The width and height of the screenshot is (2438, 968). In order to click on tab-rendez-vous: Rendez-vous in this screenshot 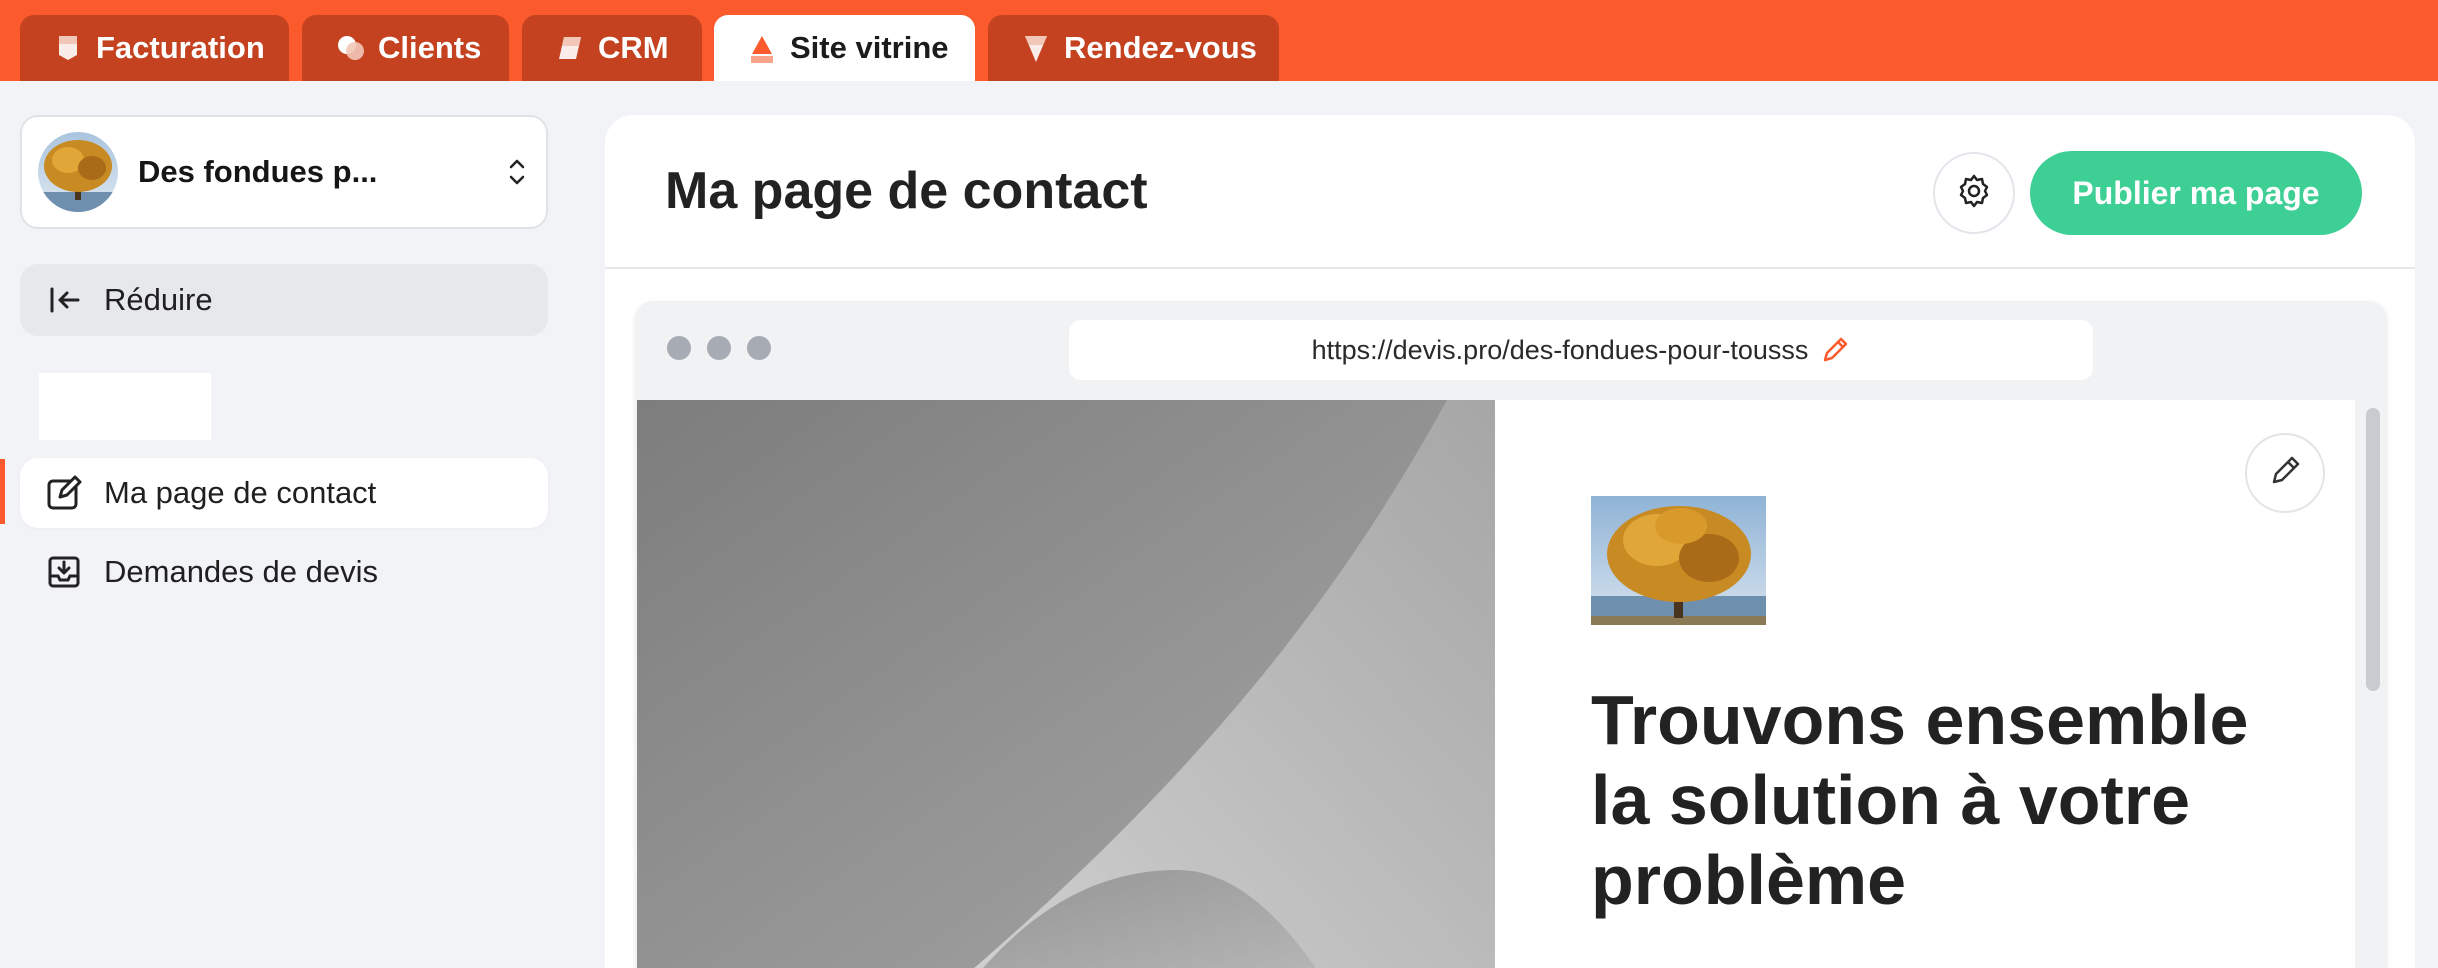, I will do `click(1133, 48)`.